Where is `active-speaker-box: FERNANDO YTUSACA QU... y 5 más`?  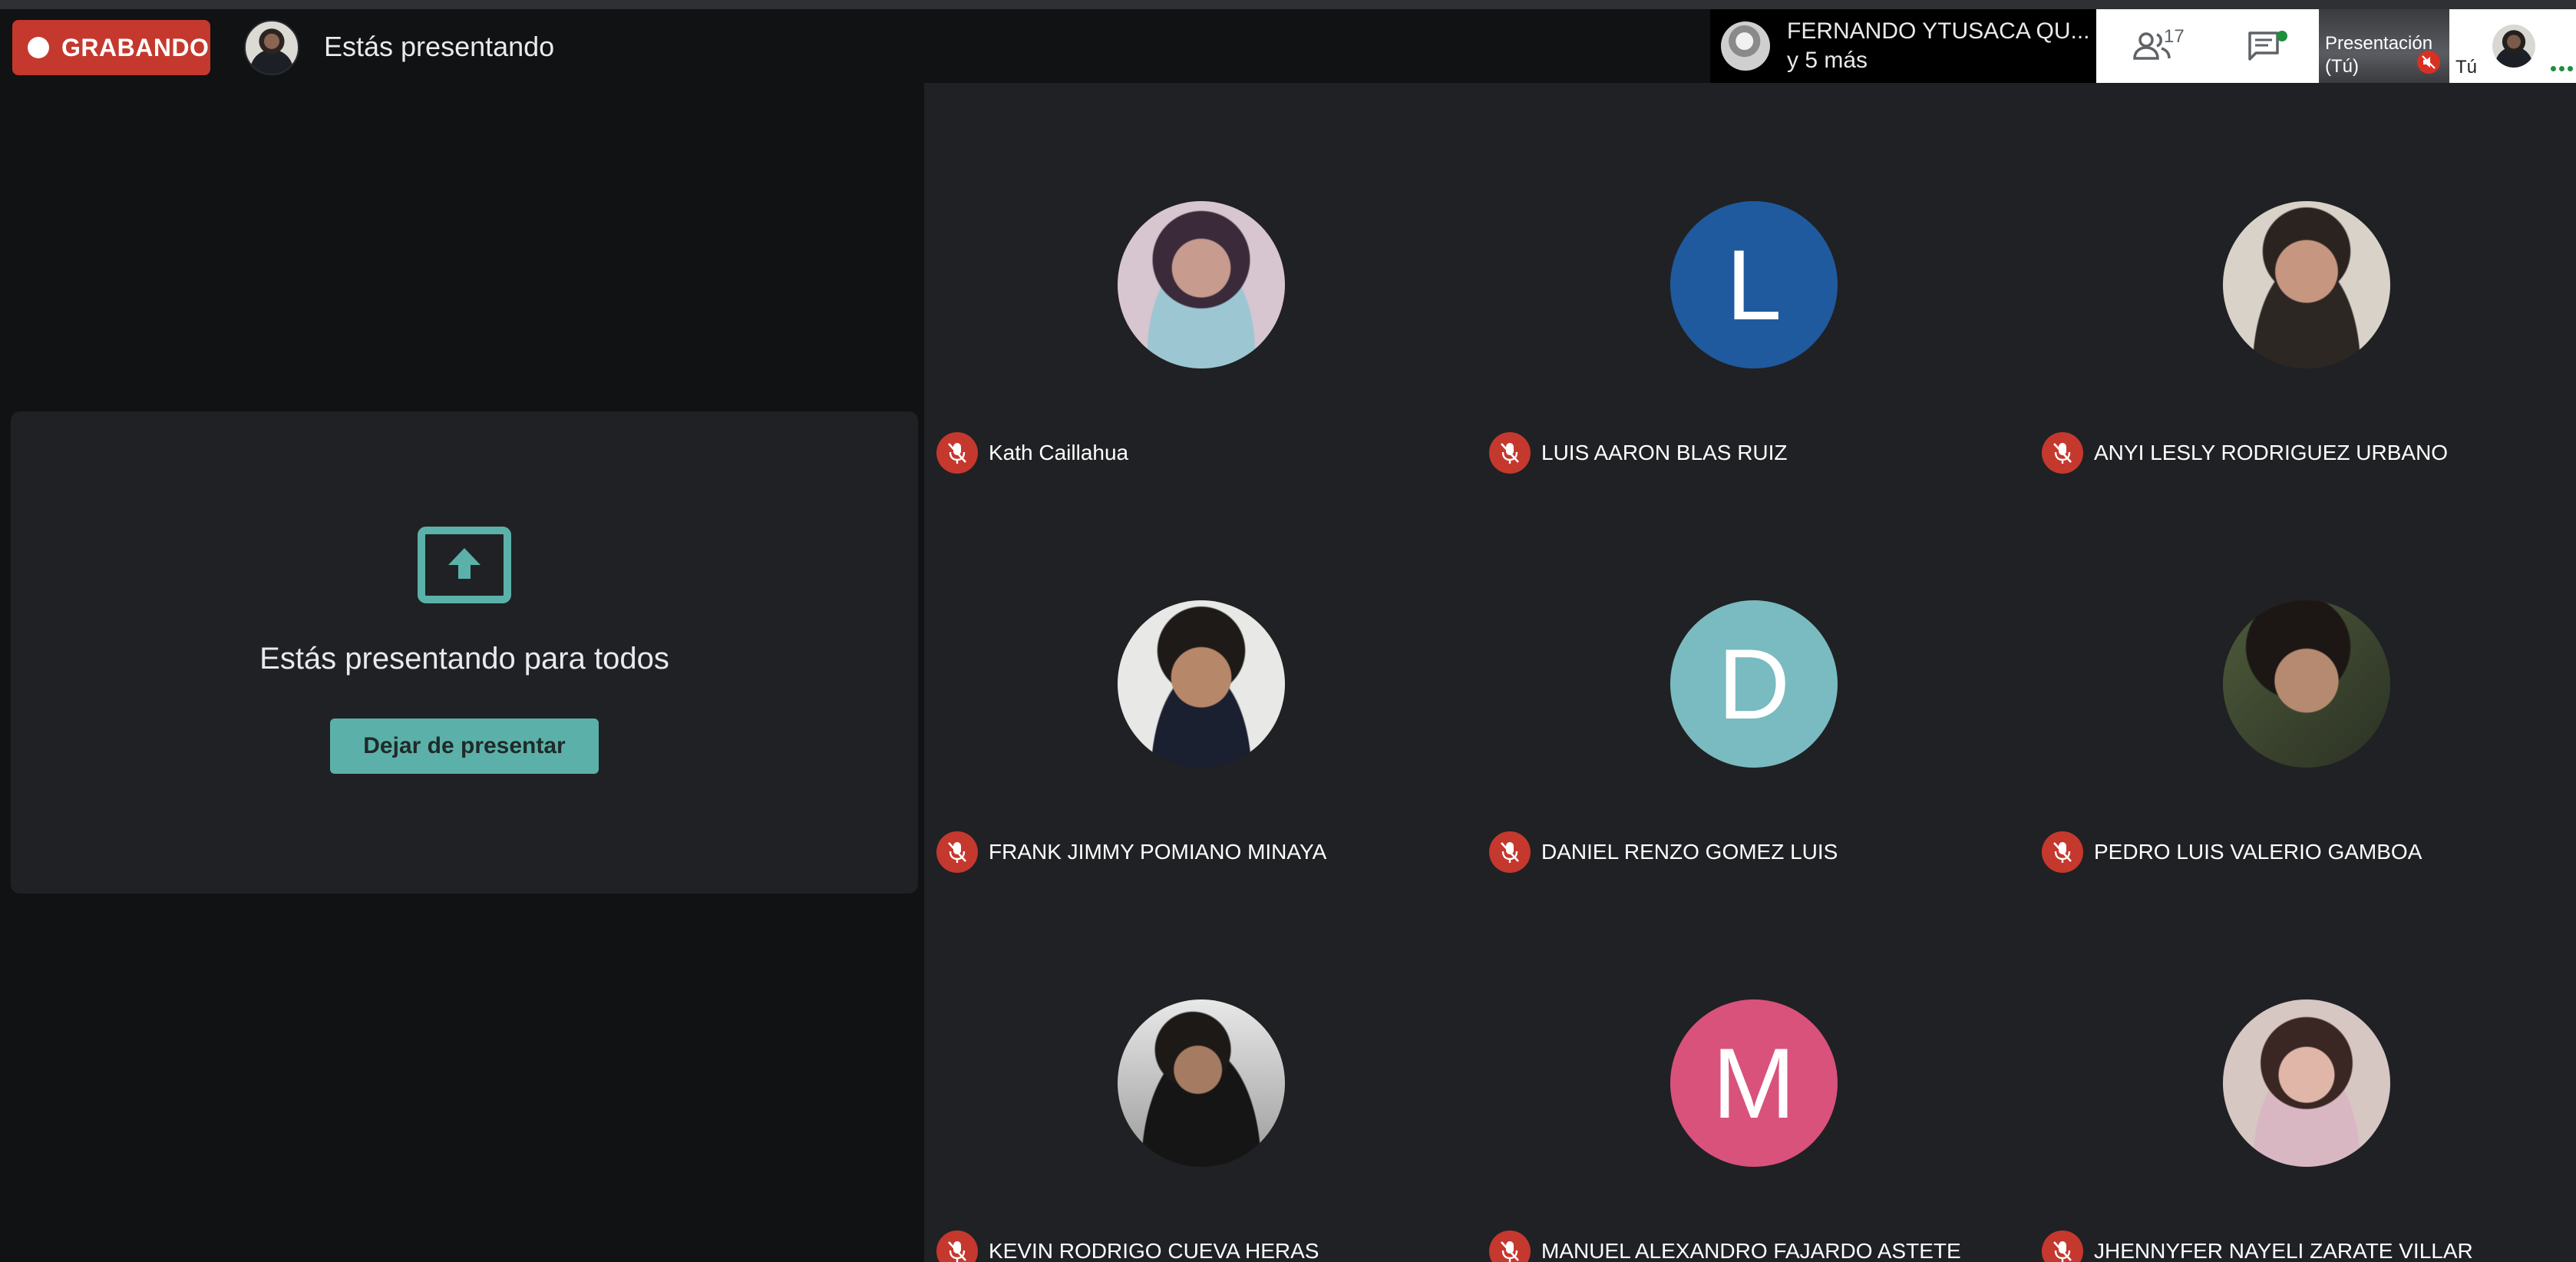 active-speaker-box: FERNANDO YTUSACA QU... y 5 más is located at coordinates (1903, 46).